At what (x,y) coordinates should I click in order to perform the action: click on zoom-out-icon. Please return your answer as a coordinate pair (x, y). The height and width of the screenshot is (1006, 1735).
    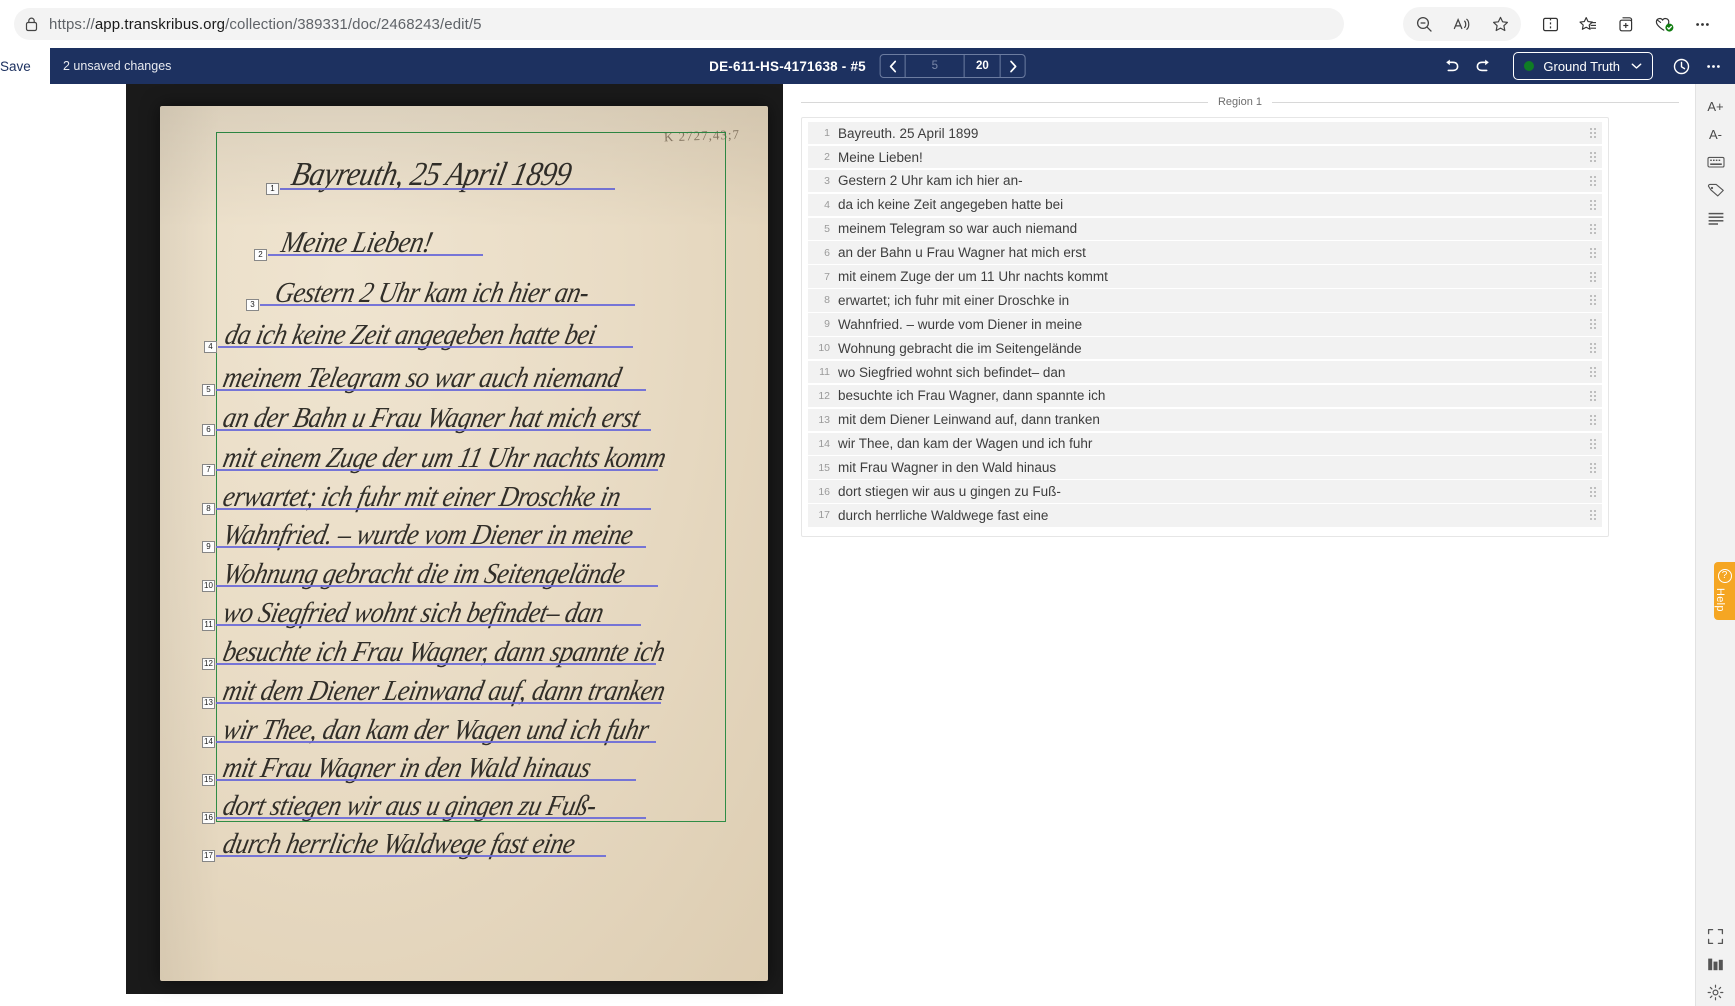
    Looking at the image, I should click on (1424, 24).